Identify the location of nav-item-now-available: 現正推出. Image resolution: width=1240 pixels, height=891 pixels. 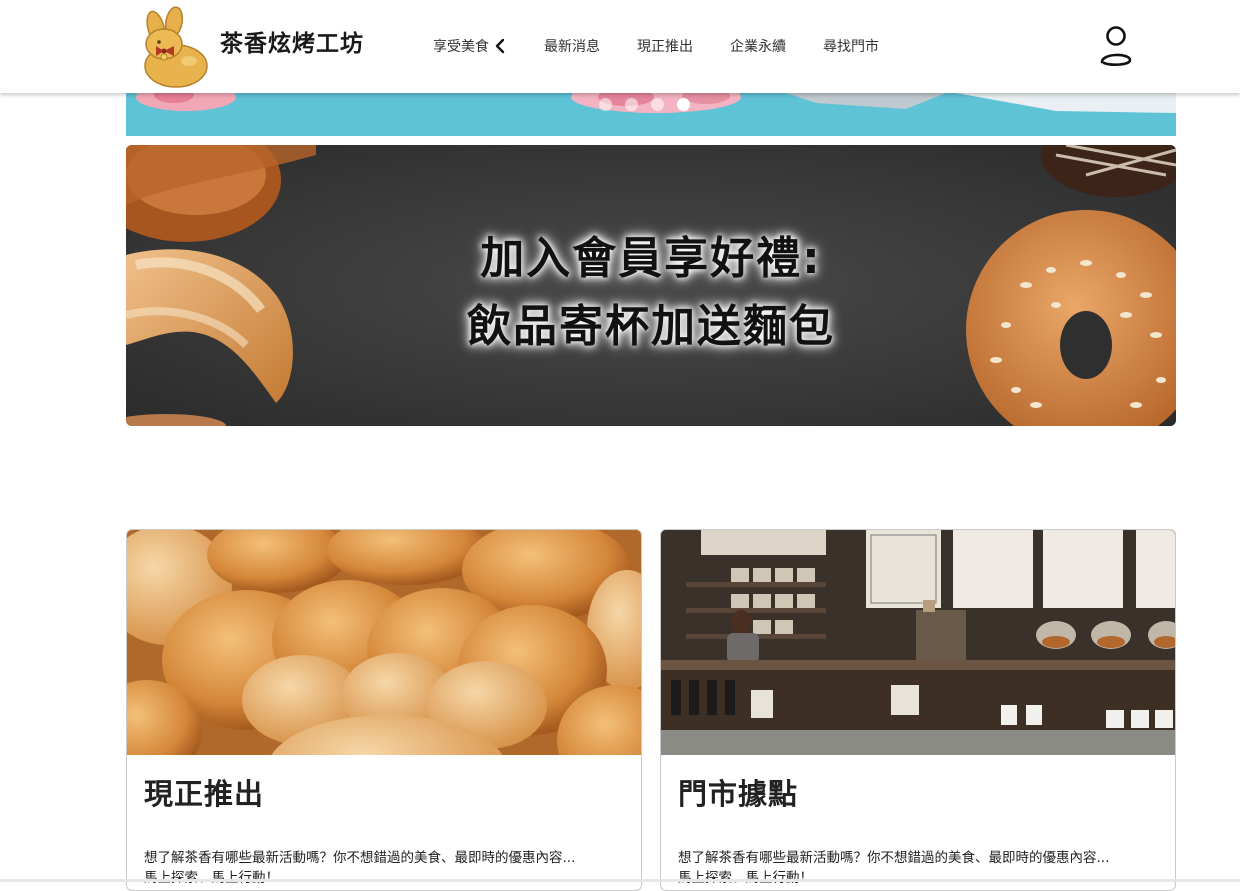
(665, 46).